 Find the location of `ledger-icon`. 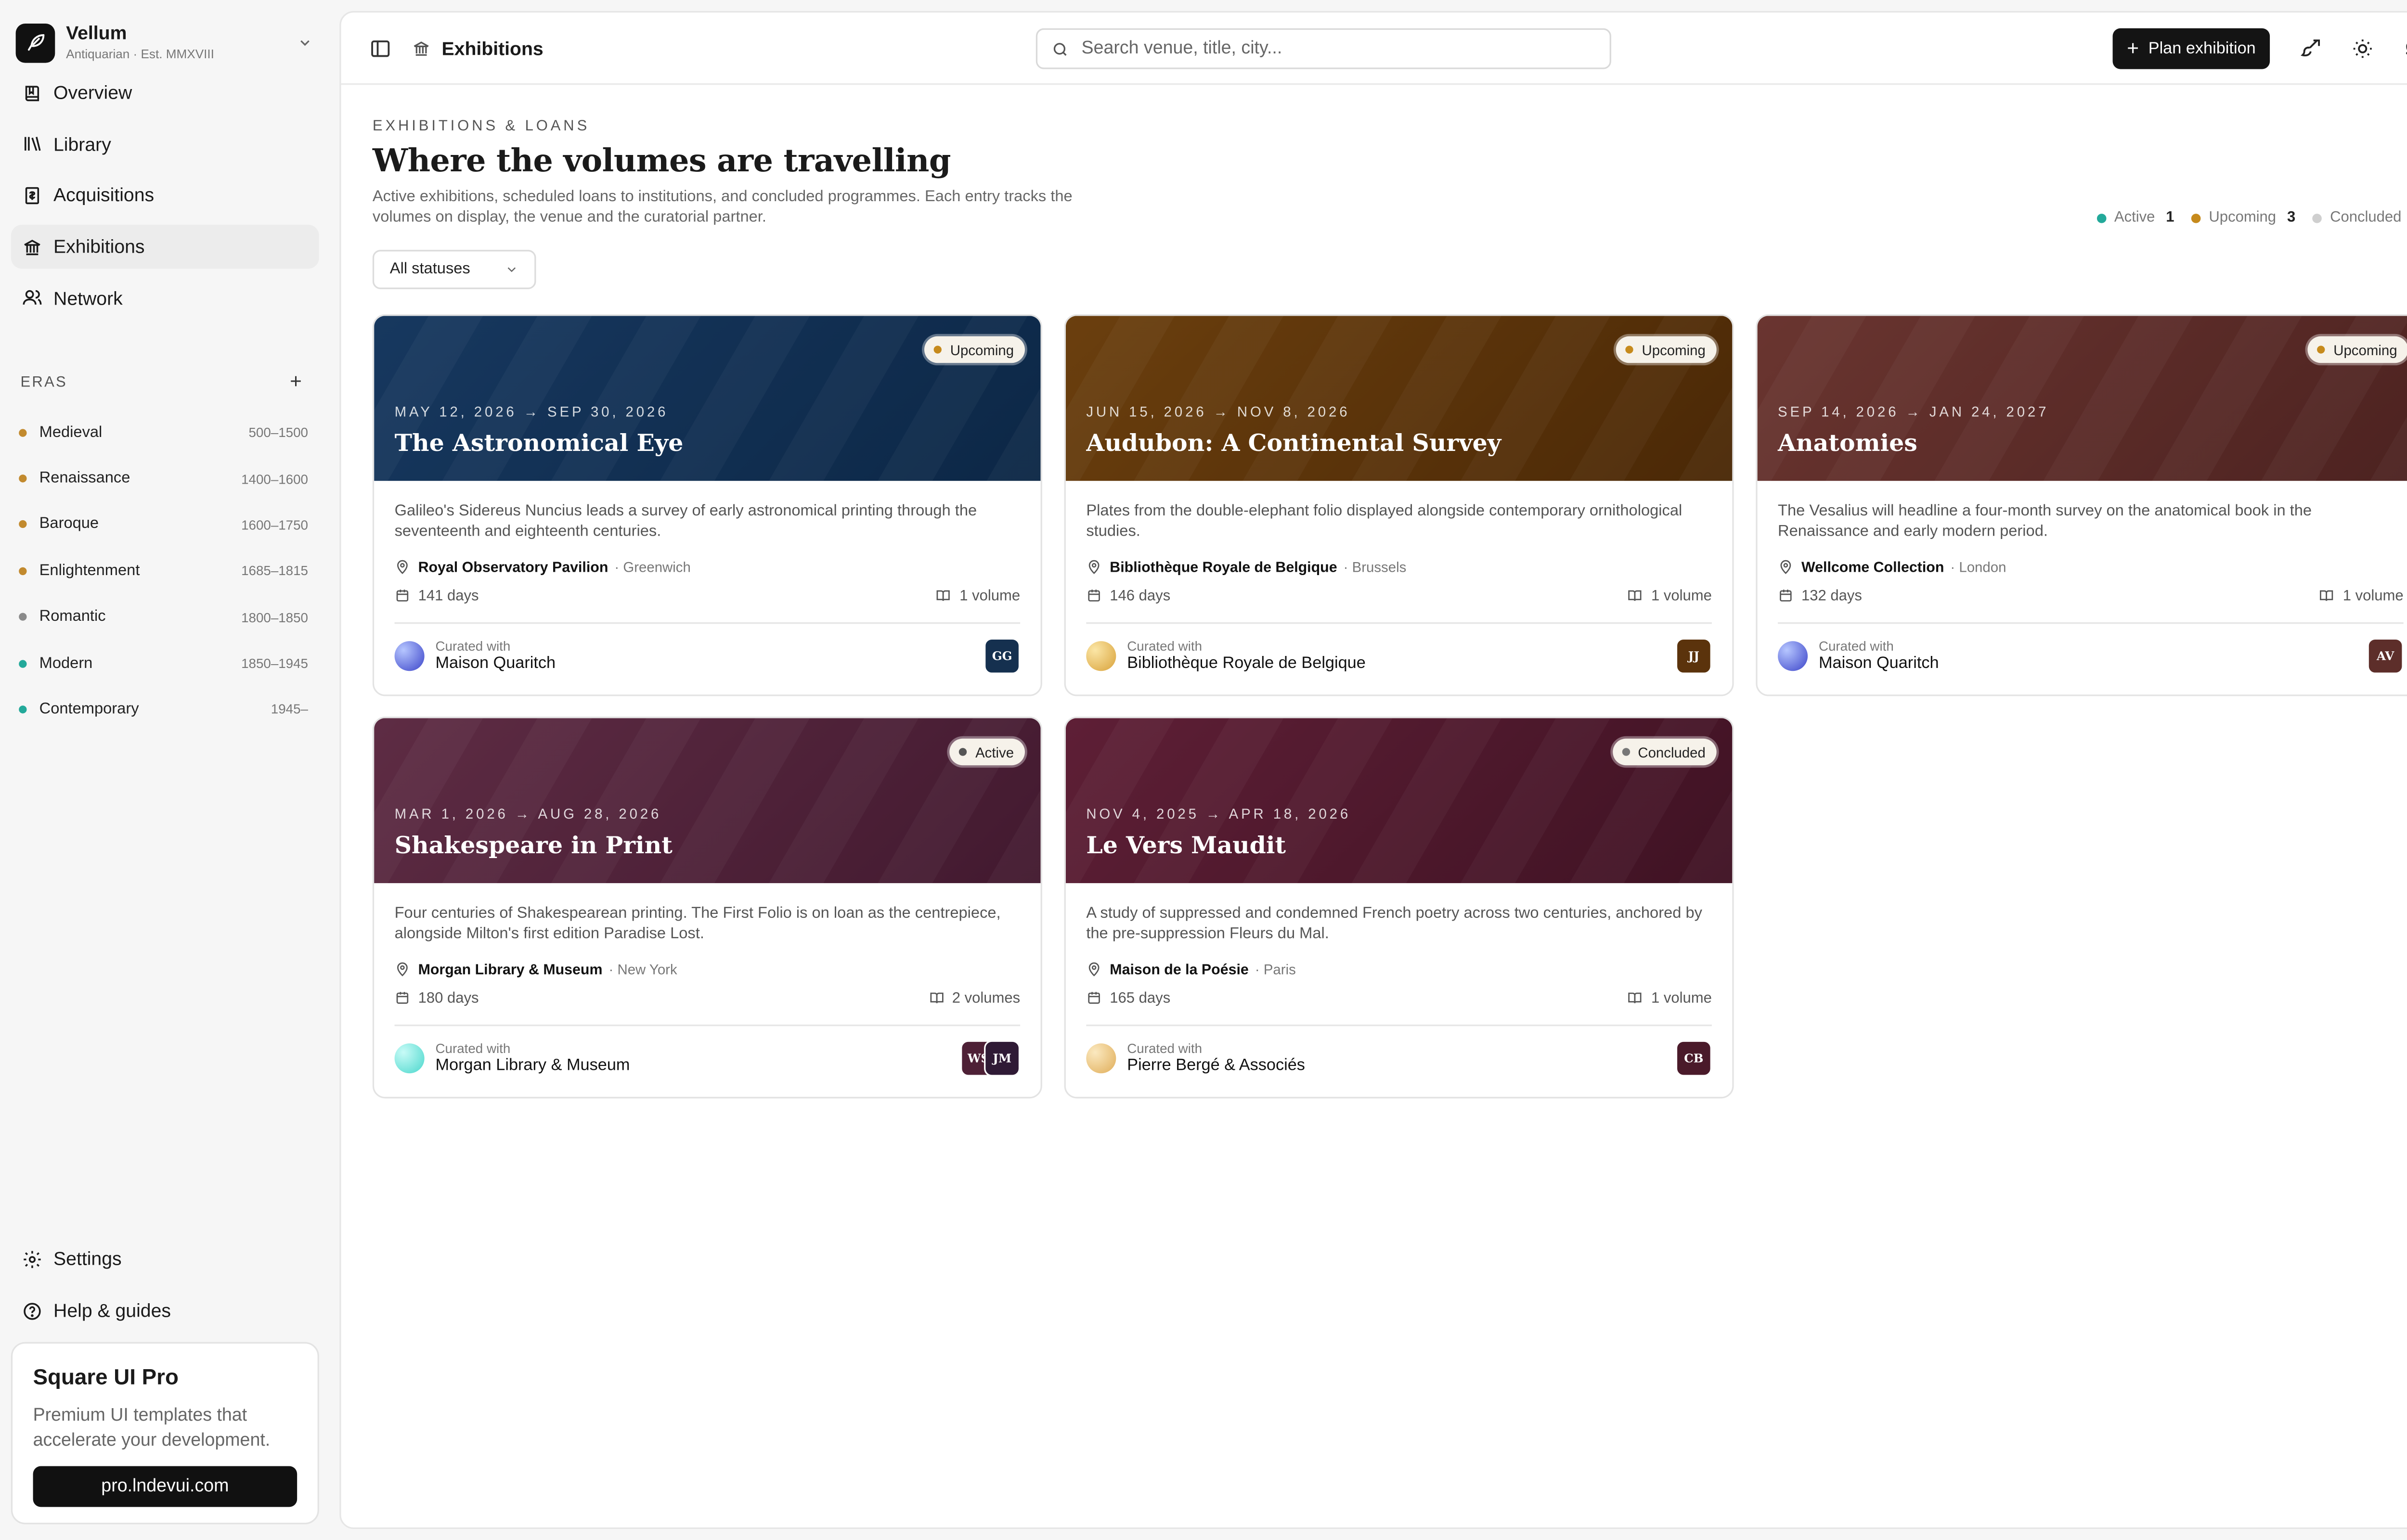

ledger-icon is located at coordinates (32, 195).